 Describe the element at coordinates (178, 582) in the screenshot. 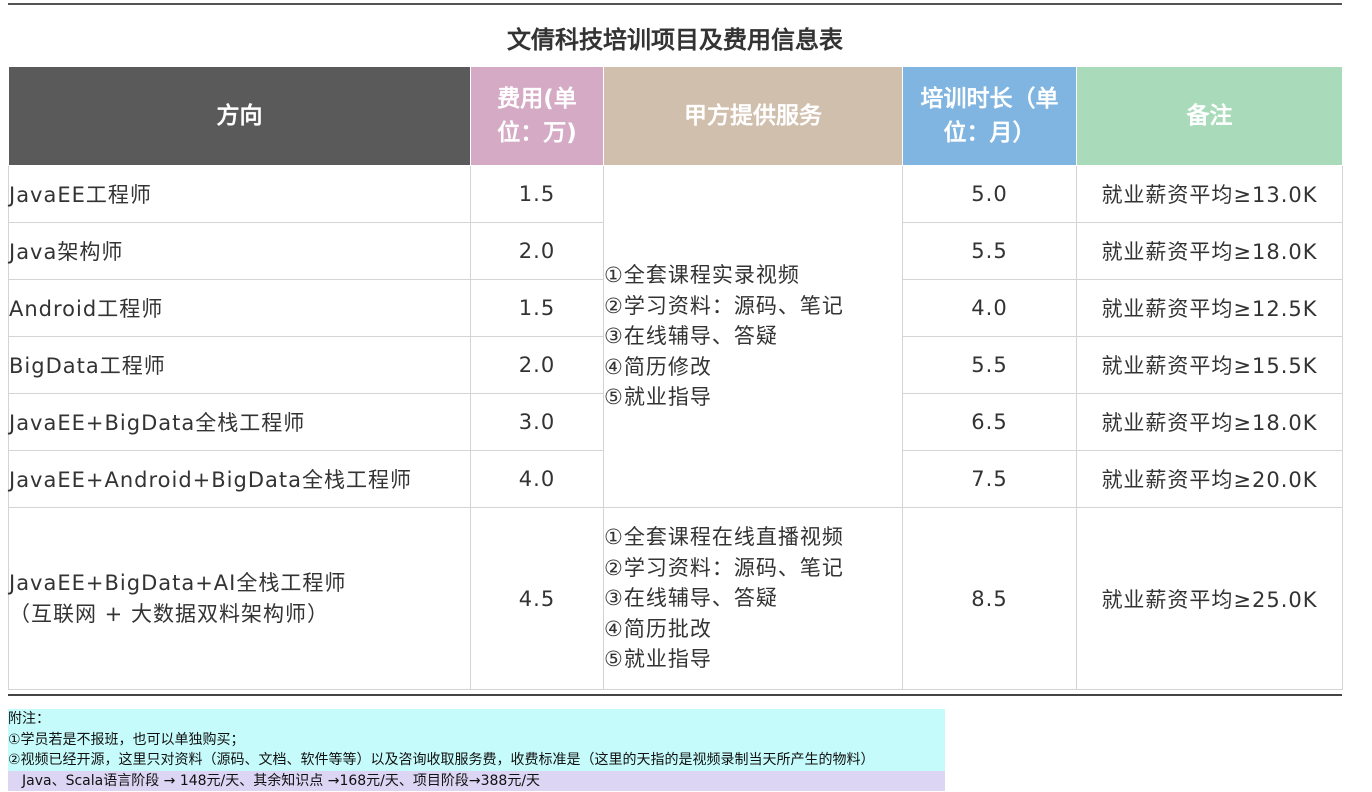

I see `direction-main: JavaEE+BigData+AI全栈工程师` at that location.